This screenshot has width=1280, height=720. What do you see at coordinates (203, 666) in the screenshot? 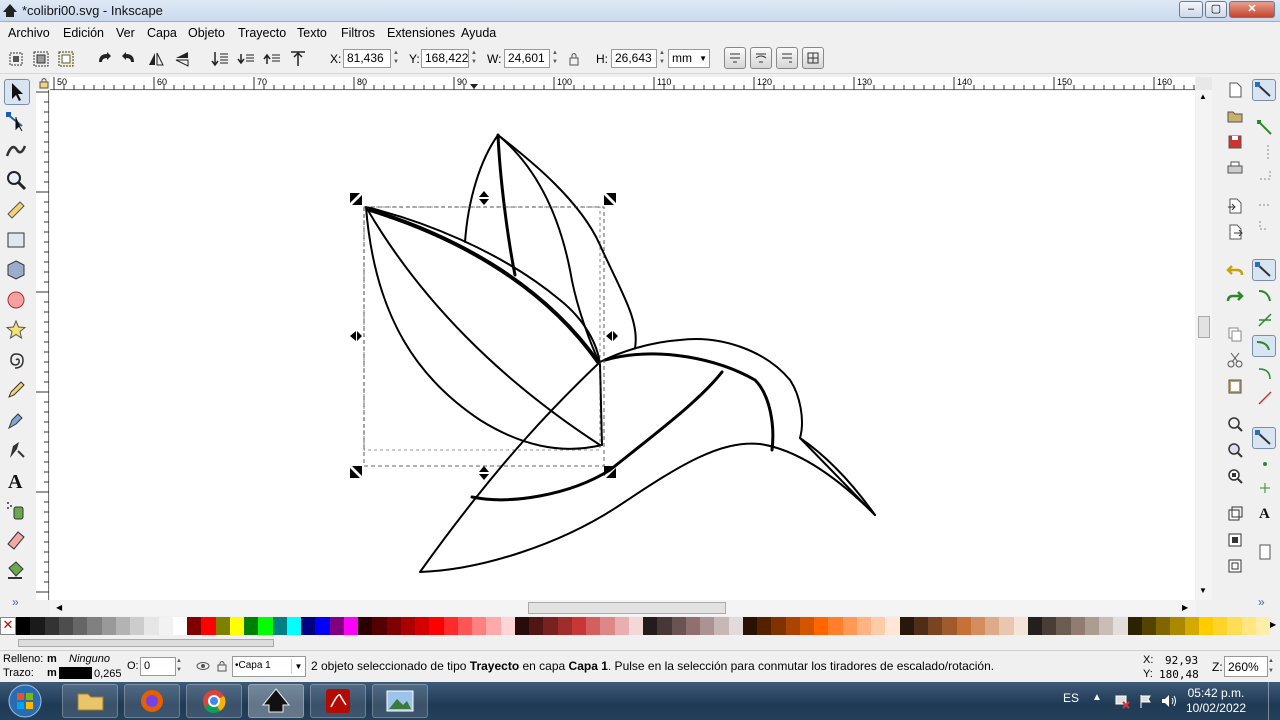
I see `eye-icon` at bounding box center [203, 666].